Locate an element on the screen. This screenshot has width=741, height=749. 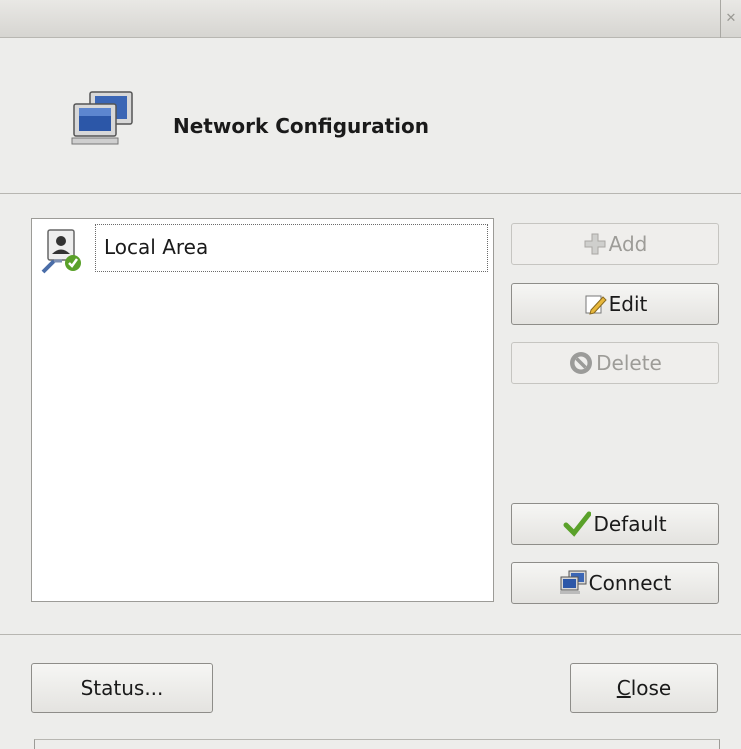
connect-label: Connect is located at coordinates (630, 583).